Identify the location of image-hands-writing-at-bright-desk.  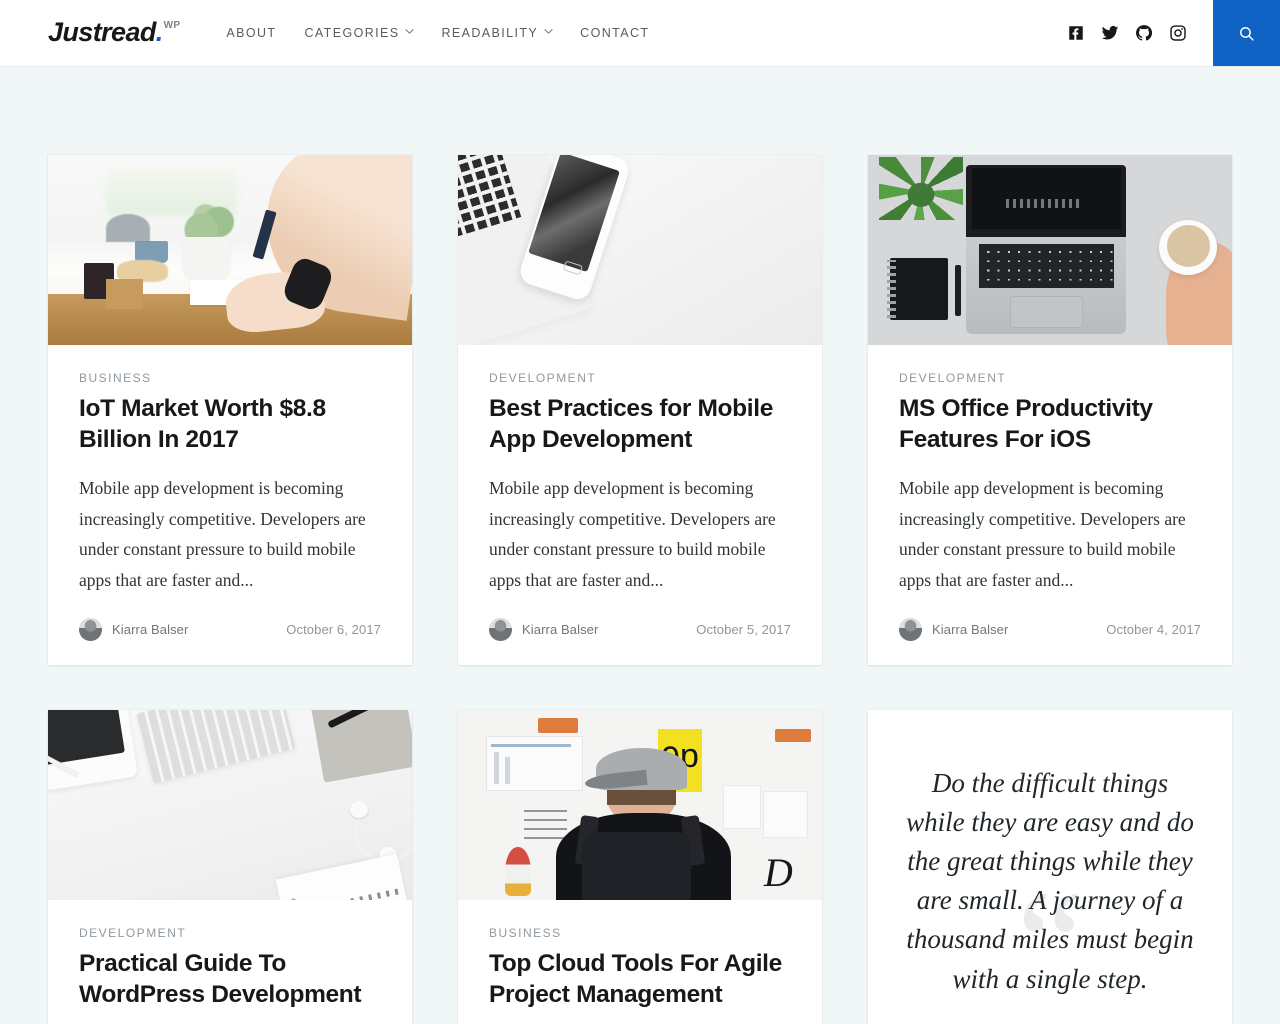
(230, 250).